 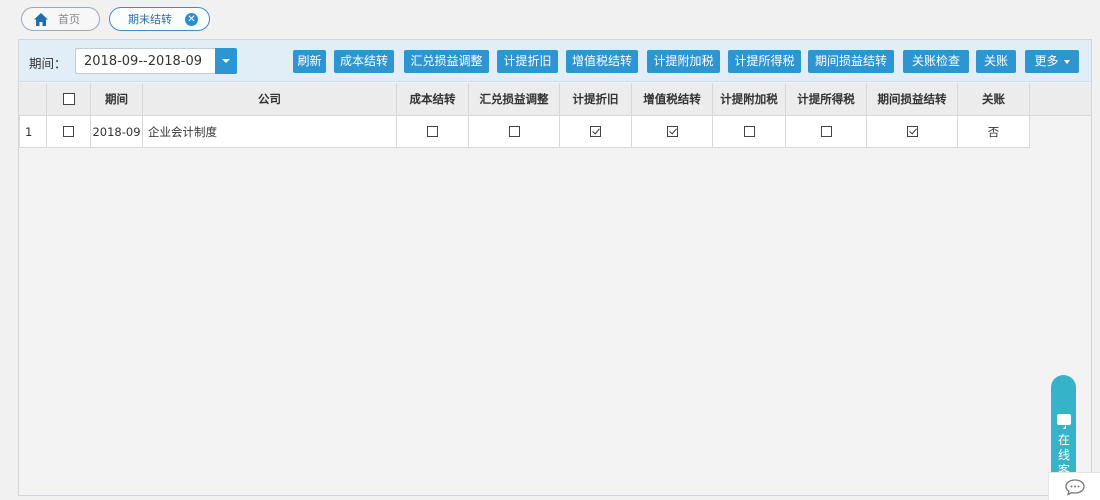 I want to click on row-period: 2018-09, so click(x=117, y=131).